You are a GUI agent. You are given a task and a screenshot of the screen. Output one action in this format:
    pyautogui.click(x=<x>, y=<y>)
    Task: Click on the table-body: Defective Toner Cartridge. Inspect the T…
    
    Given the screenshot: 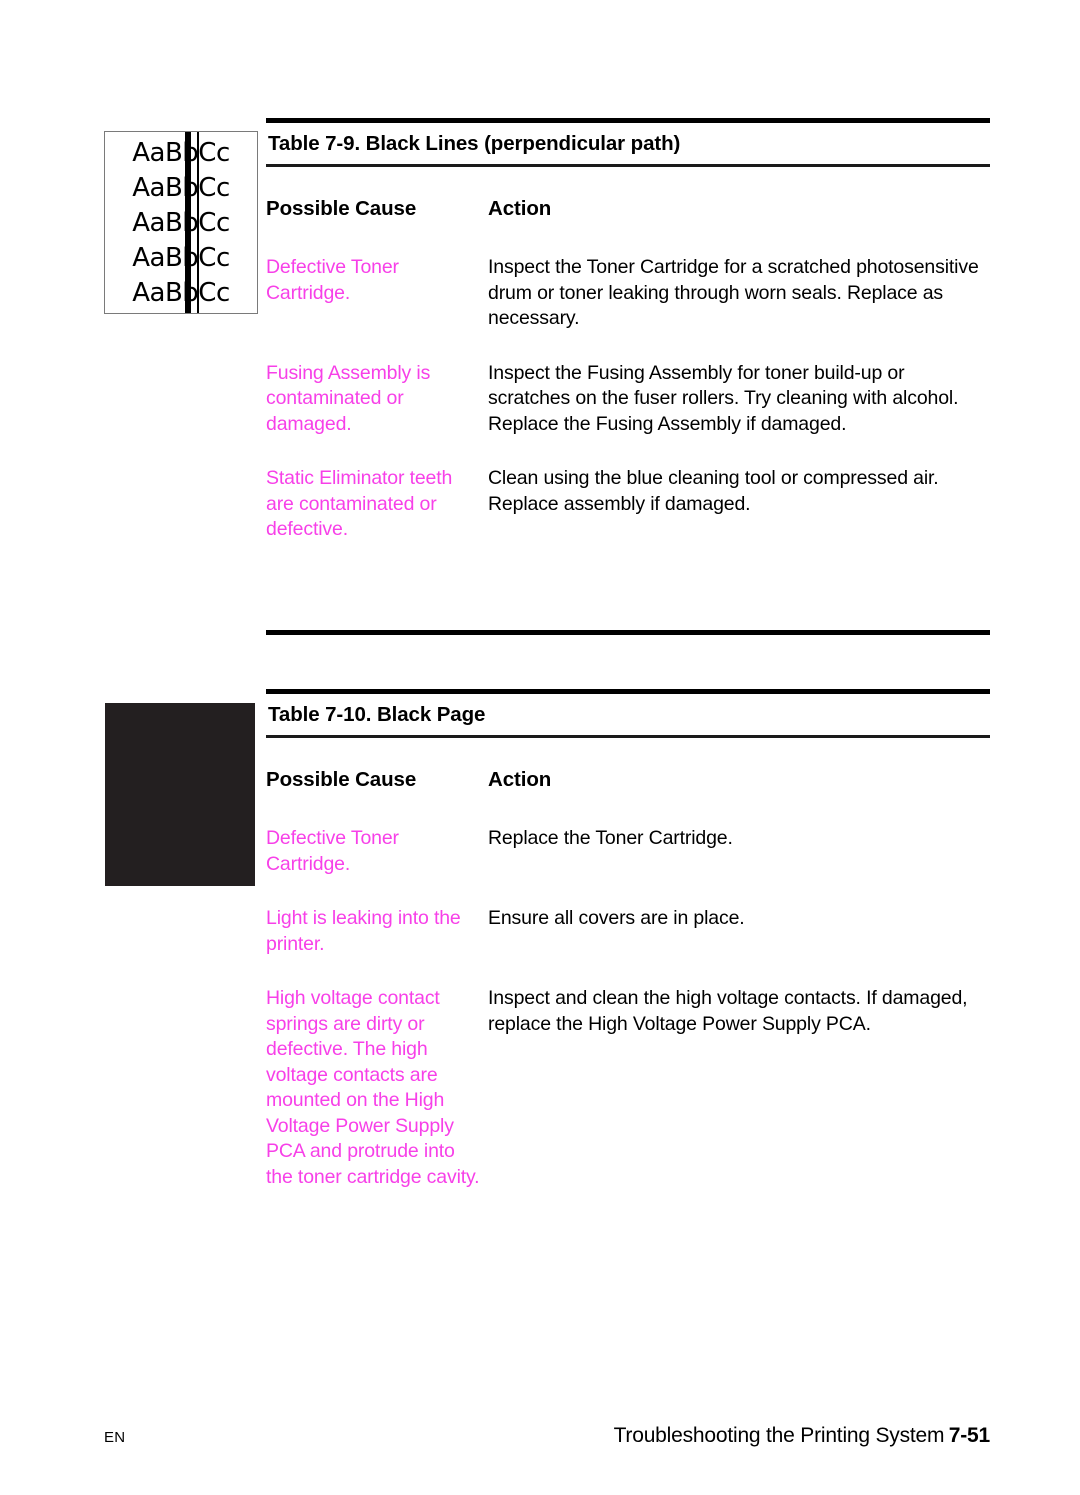 What is the action you would take?
    pyautogui.click(x=628, y=382)
    